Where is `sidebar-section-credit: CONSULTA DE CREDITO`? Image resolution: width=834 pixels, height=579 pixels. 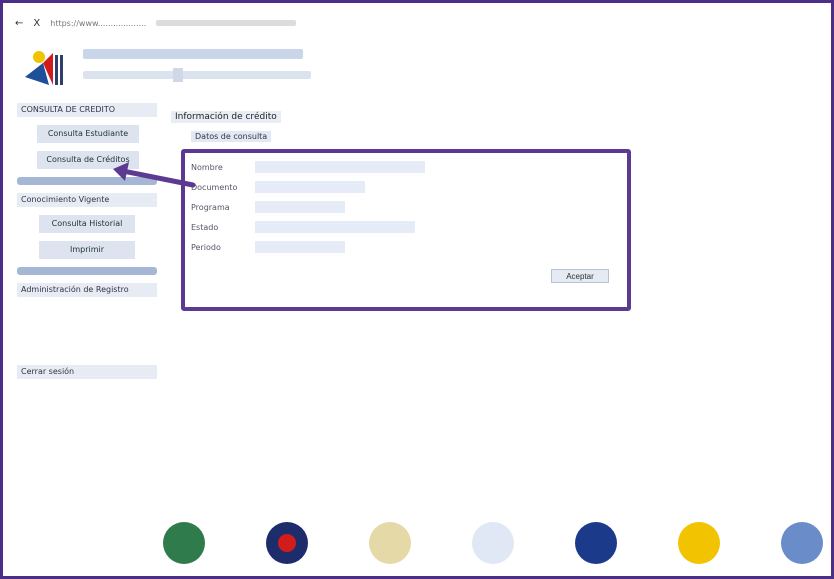 sidebar-section-credit: CONSULTA DE CREDITO is located at coordinates (87, 110).